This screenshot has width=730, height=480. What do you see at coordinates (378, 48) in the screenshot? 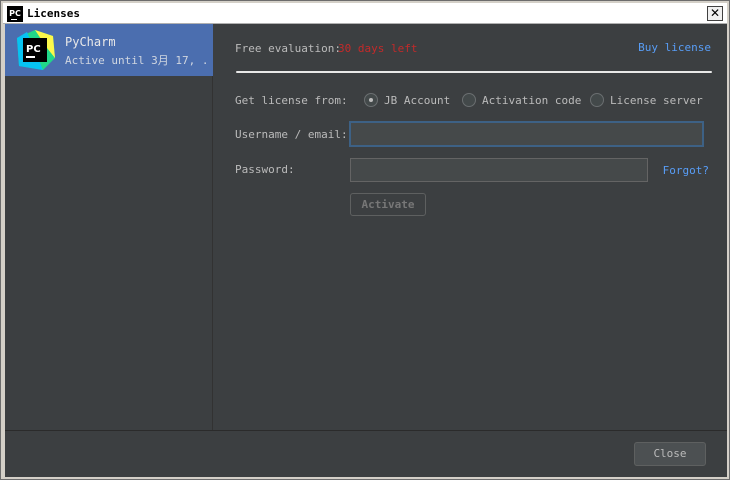
I see `evaluation-value: 30 days left` at bounding box center [378, 48].